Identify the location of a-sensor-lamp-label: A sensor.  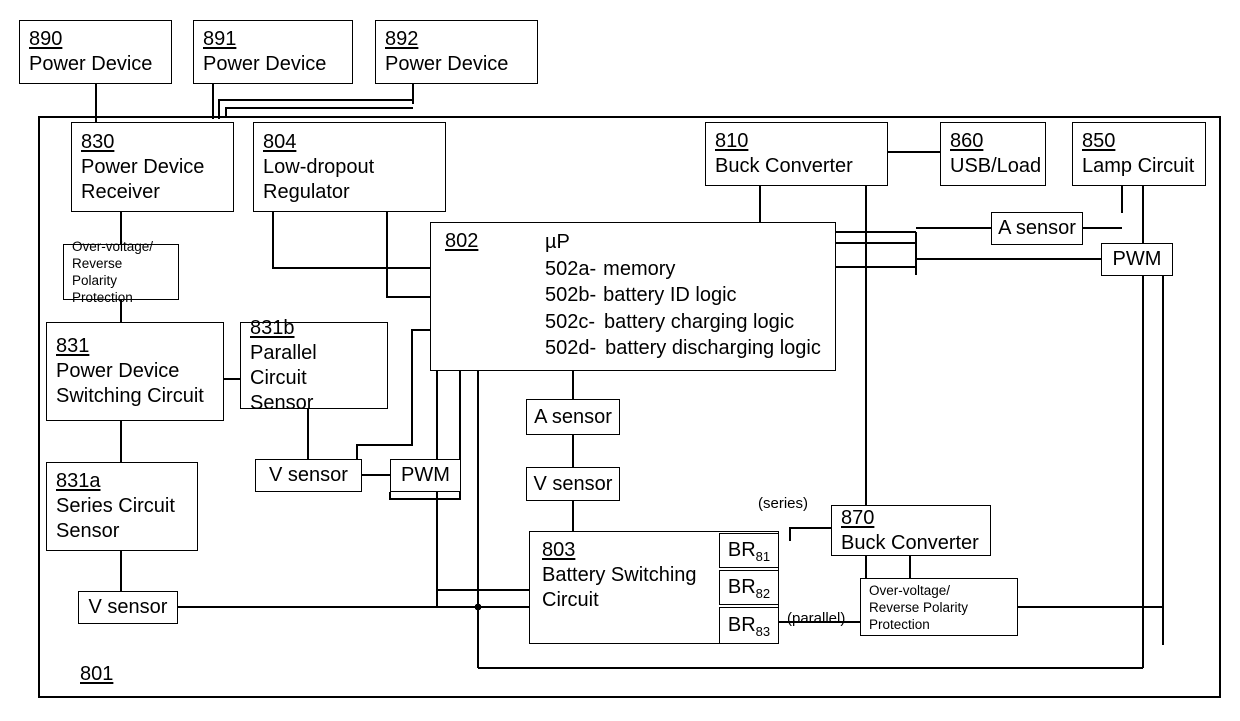
(1037, 228).